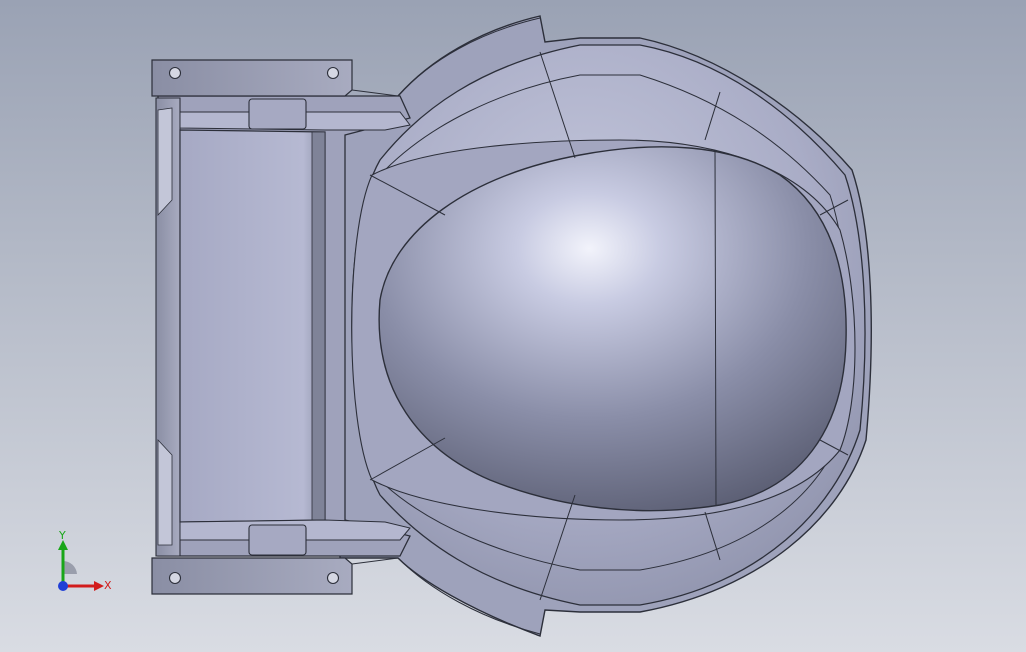 This screenshot has width=1026, height=652. I want to click on channel-left-notch-bottom, so click(165, 492).